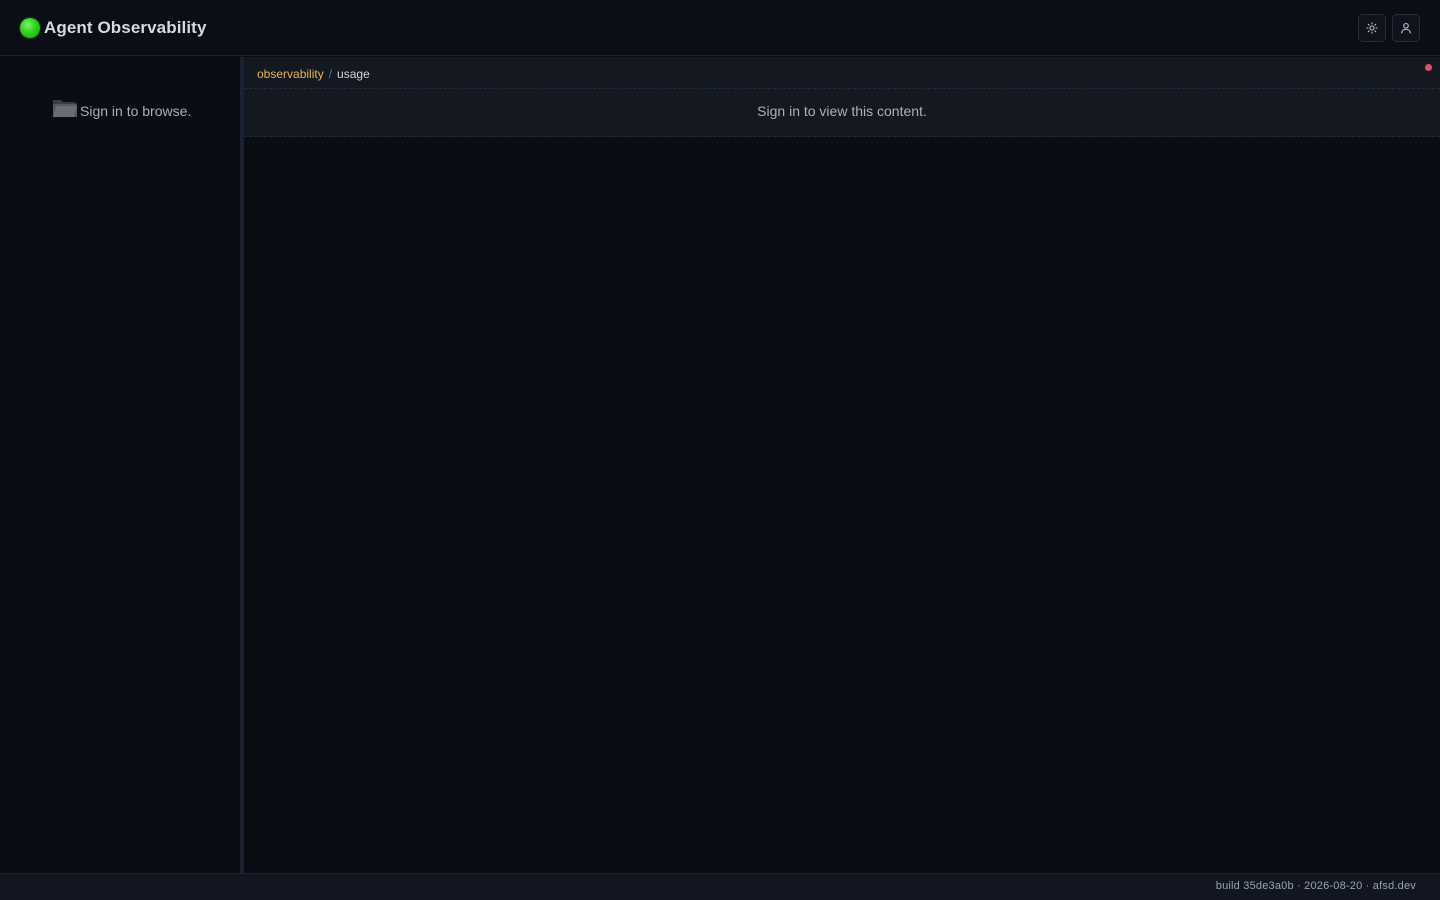 The height and width of the screenshot is (900, 1440). Describe the element at coordinates (842, 88) in the screenshot. I see `panel-divider` at that location.